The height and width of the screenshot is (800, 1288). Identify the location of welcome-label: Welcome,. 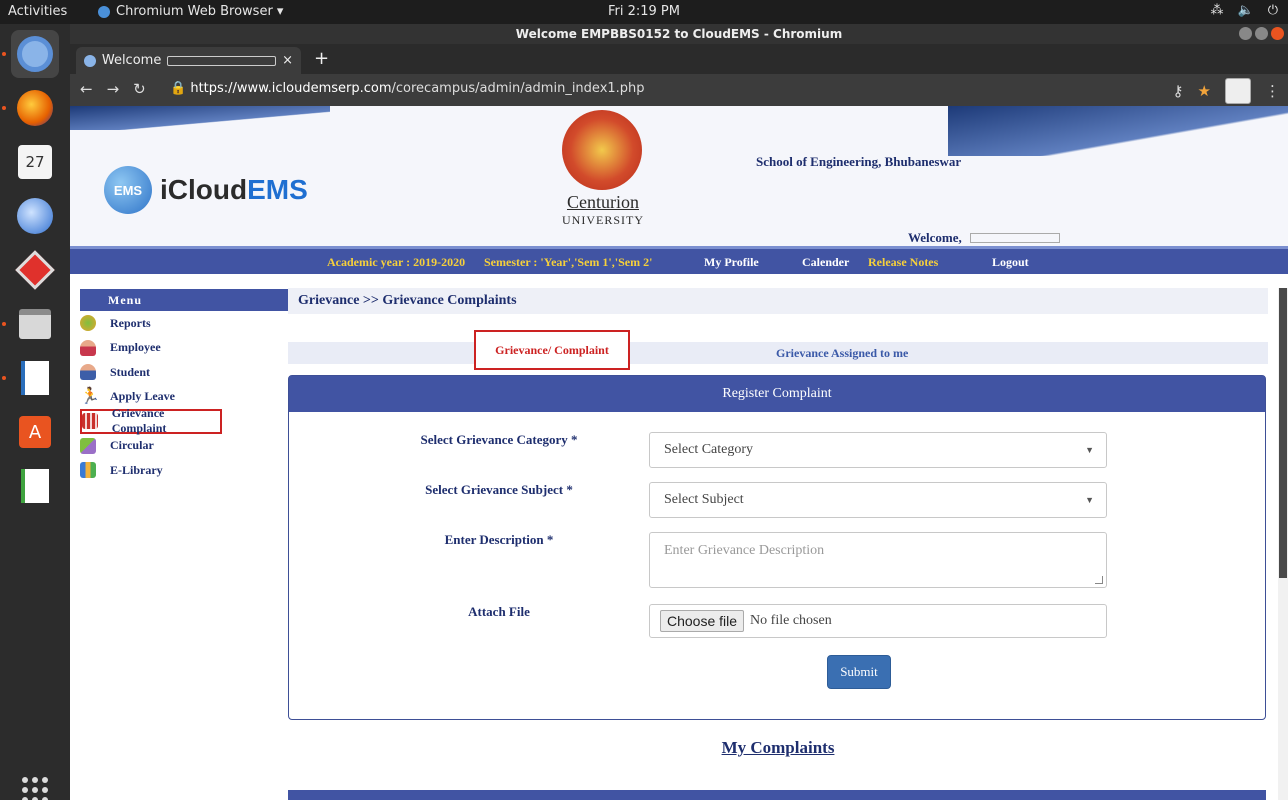
(935, 237).